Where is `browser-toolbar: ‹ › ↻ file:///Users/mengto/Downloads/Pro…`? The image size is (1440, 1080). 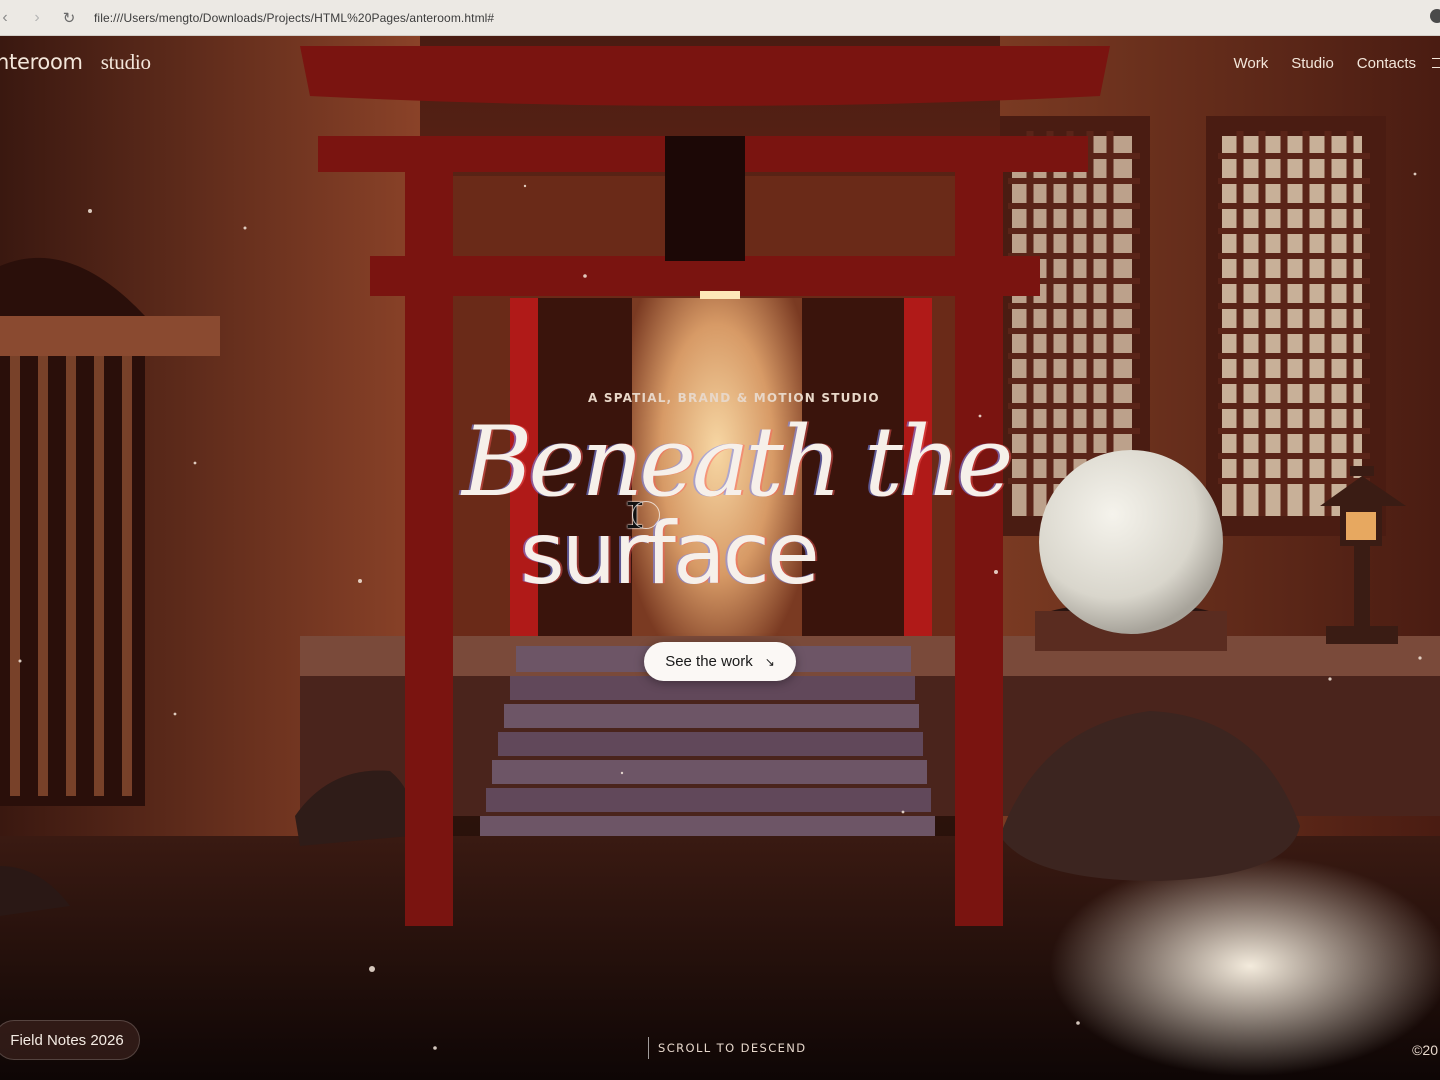
browser-toolbar: ‹ › ↻ file:///Users/mengto/Downloads/Pro… is located at coordinates (720, 18).